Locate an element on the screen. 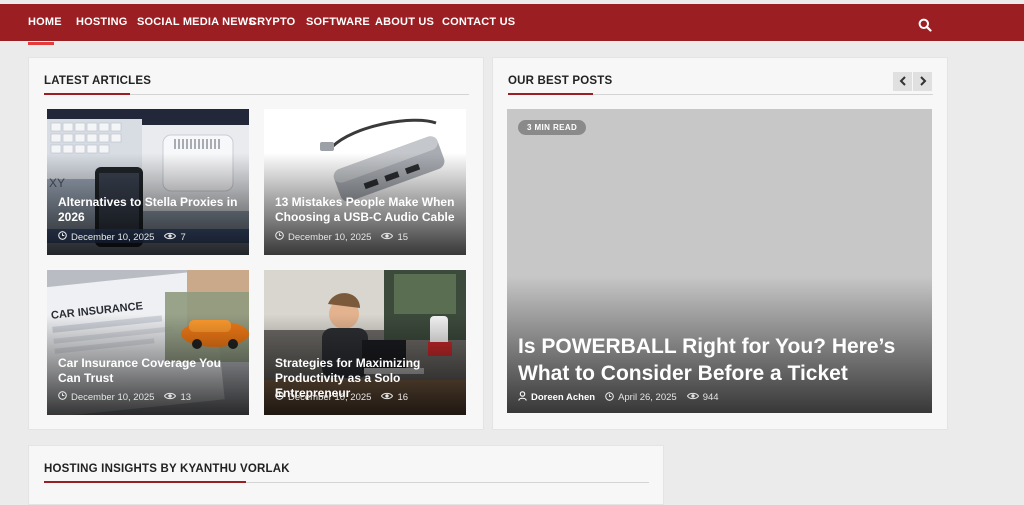 The height and width of the screenshot is (505, 1024). search-icon is located at coordinates (926, 26).